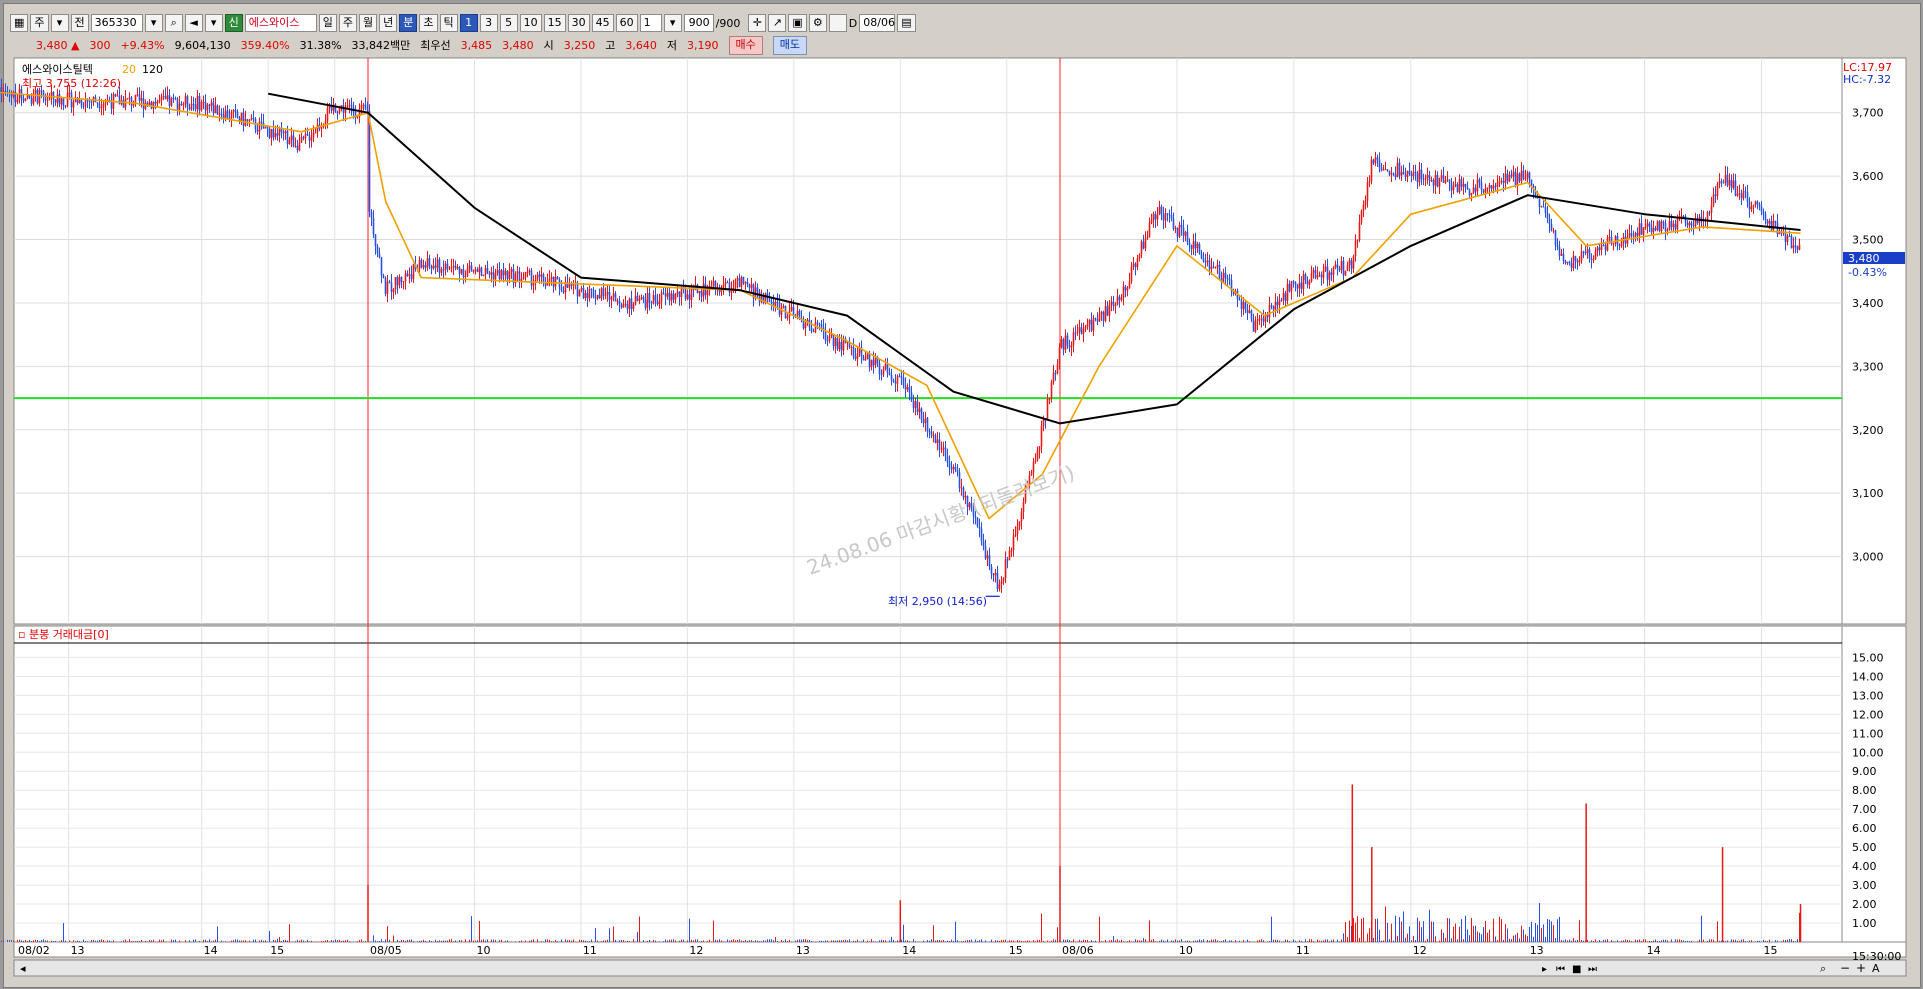 The image size is (1923, 989). What do you see at coordinates (1864, 866) in the screenshot?
I see `volume-tick-label: 4.00` at bounding box center [1864, 866].